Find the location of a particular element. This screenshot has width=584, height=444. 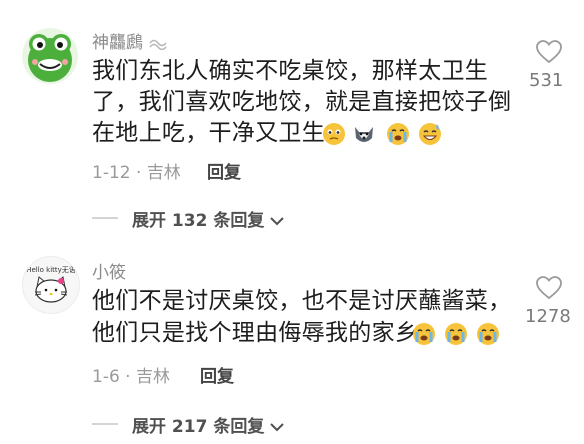

comment-date: 1-12 is located at coordinates (111, 173).